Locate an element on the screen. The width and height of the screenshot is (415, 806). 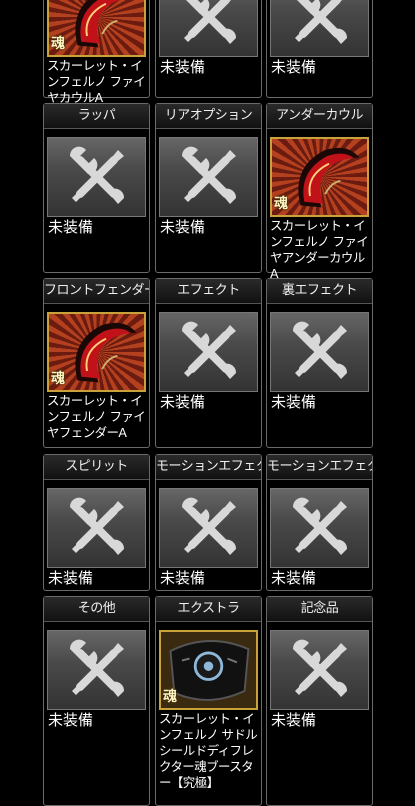
equipment-slot-card: ラッパ 未装備 is located at coordinates (96, 188).